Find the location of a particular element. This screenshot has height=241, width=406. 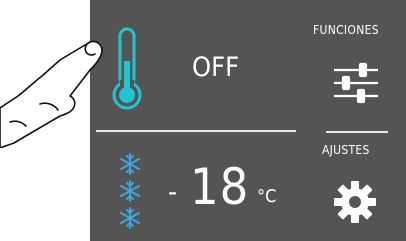

hand-pointer-icon is located at coordinates (51, 94).